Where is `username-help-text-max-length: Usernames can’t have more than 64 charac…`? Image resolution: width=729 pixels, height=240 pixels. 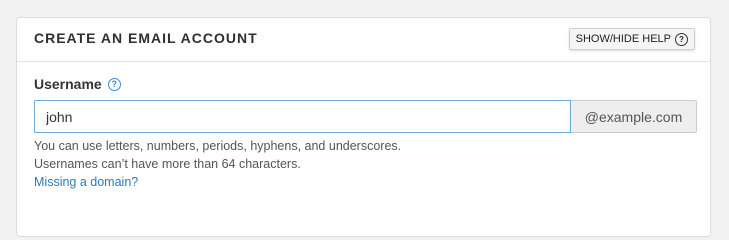
username-help-text-max-length: Usernames can’t have more than 64 charac… is located at coordinates (167, 164).